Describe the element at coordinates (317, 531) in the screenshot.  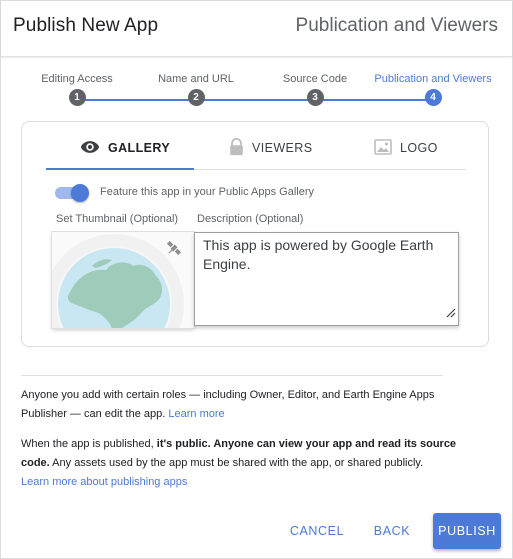
I see `cancel-button: CANCEL` at that location.